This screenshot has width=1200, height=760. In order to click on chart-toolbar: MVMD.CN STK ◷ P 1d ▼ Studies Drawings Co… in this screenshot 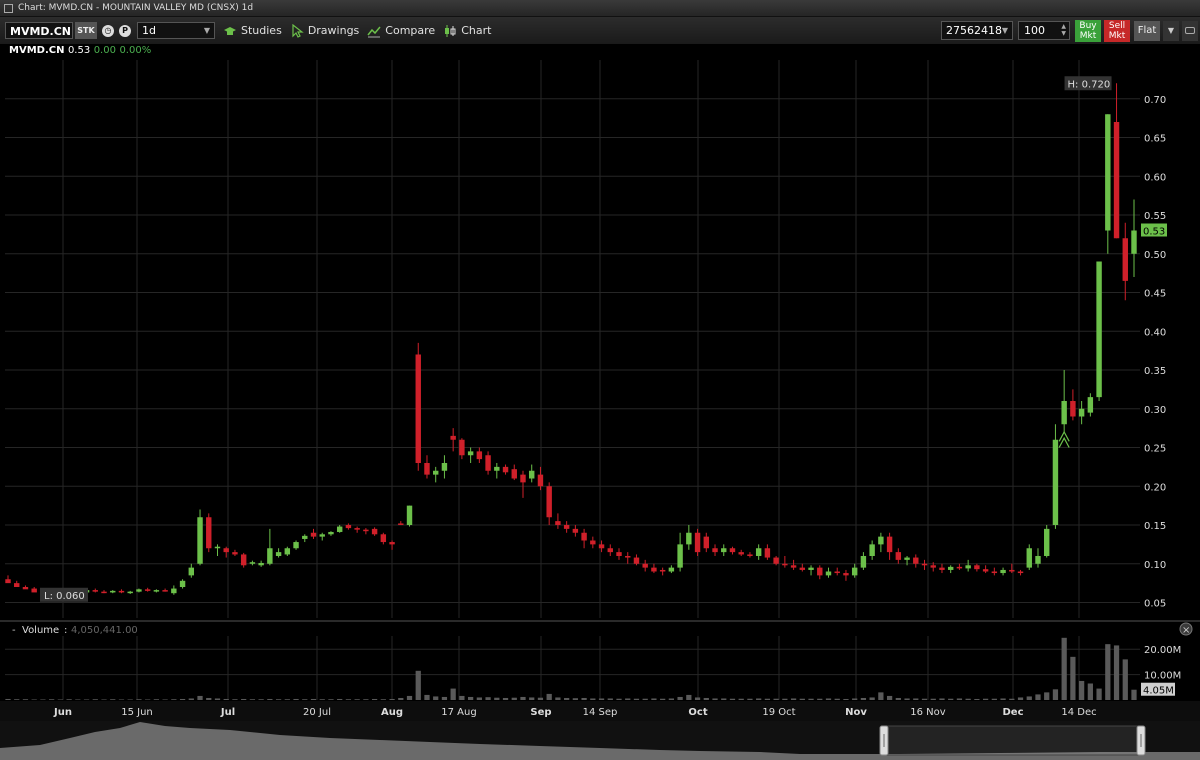, I will do `click(600, 30)`.